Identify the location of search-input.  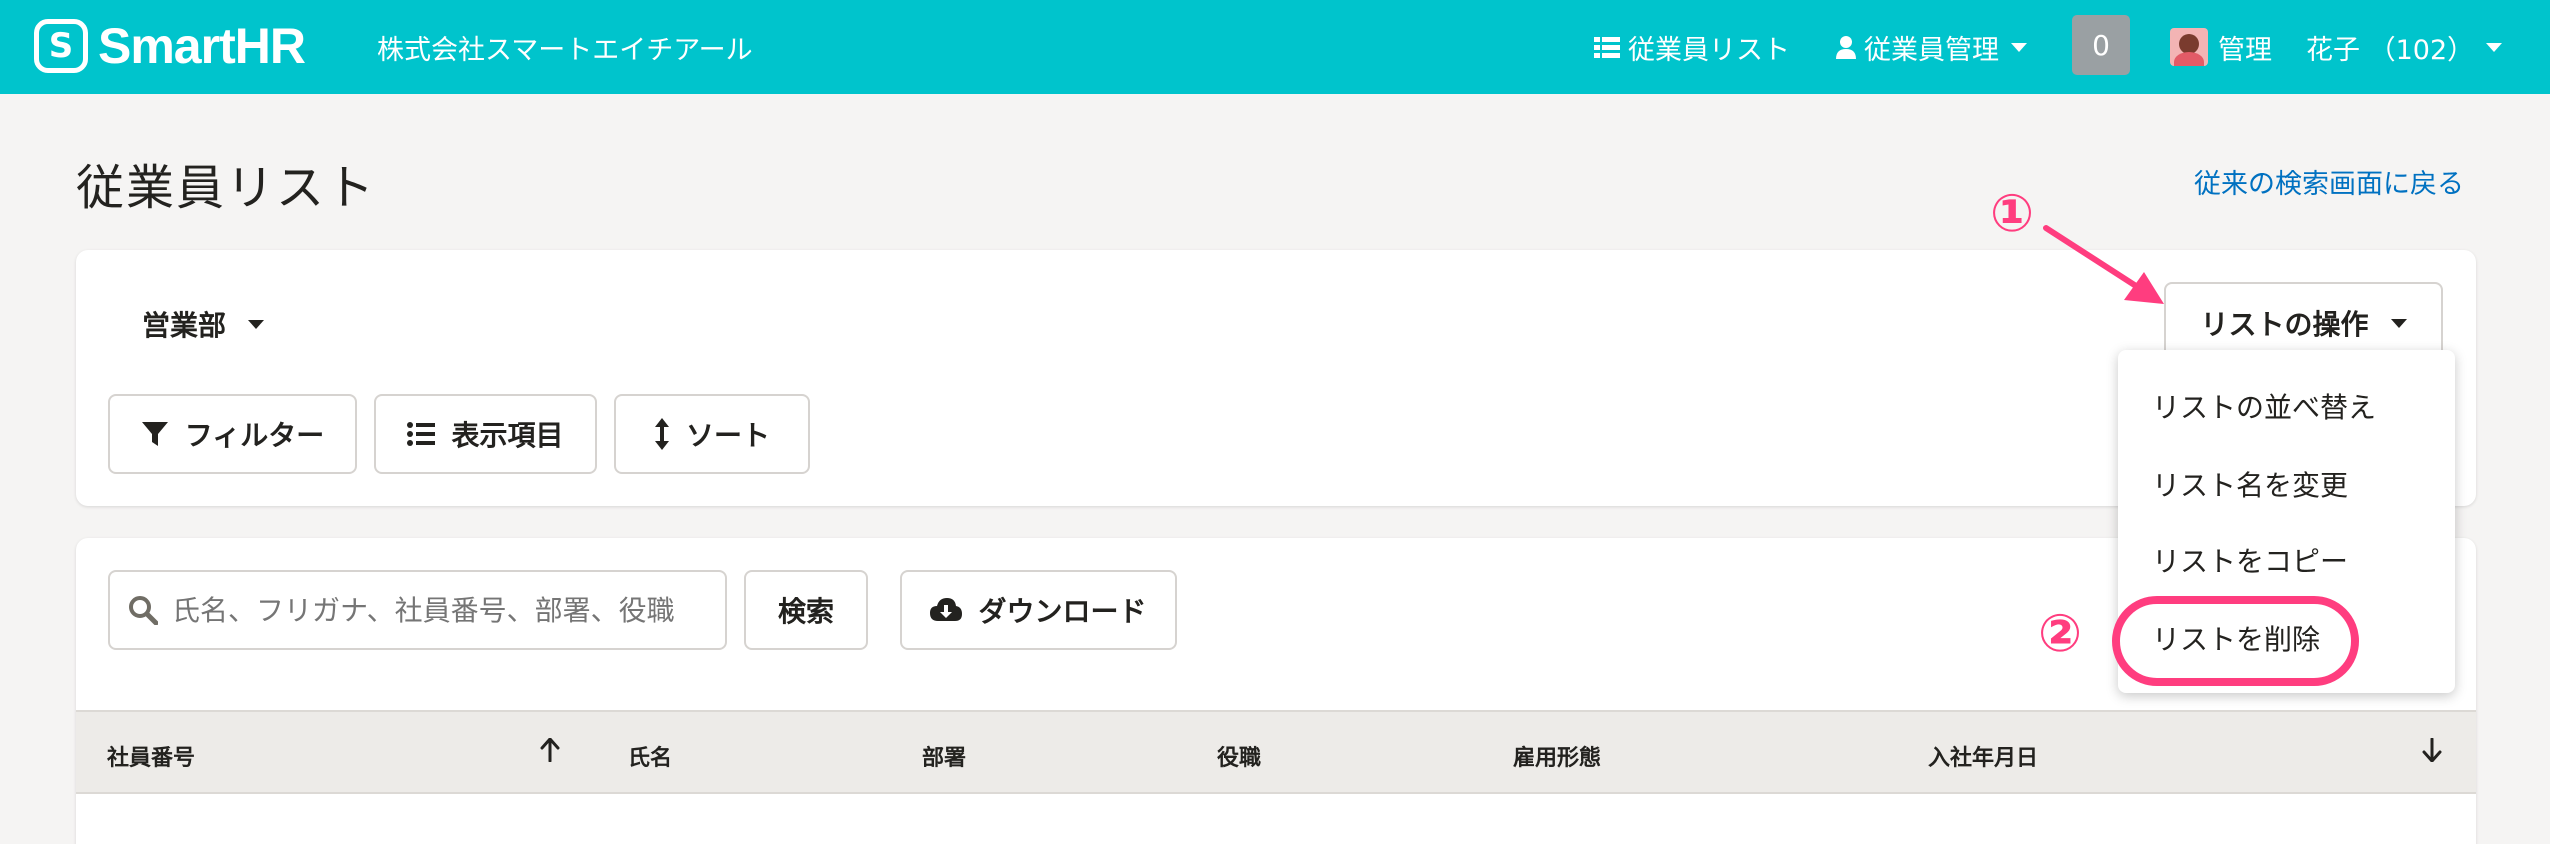
(417, 610).